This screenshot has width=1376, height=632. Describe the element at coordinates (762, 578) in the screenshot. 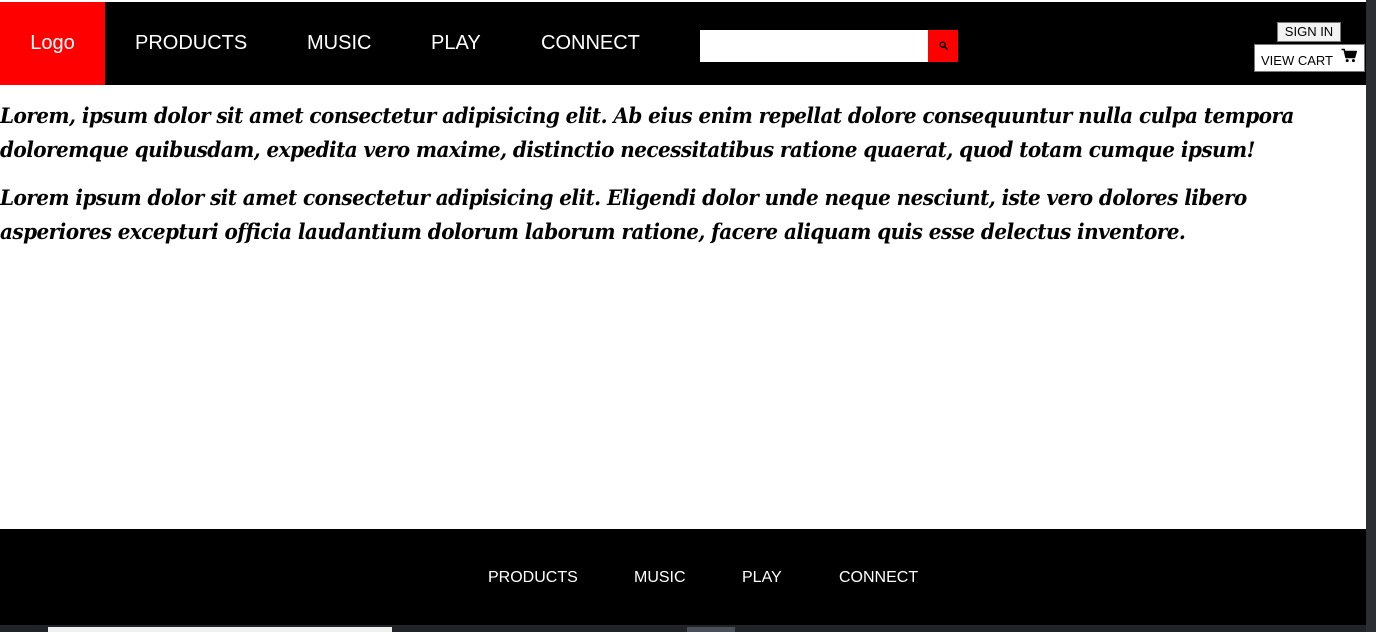

I see `footer-link-play: PLAY` at that location.